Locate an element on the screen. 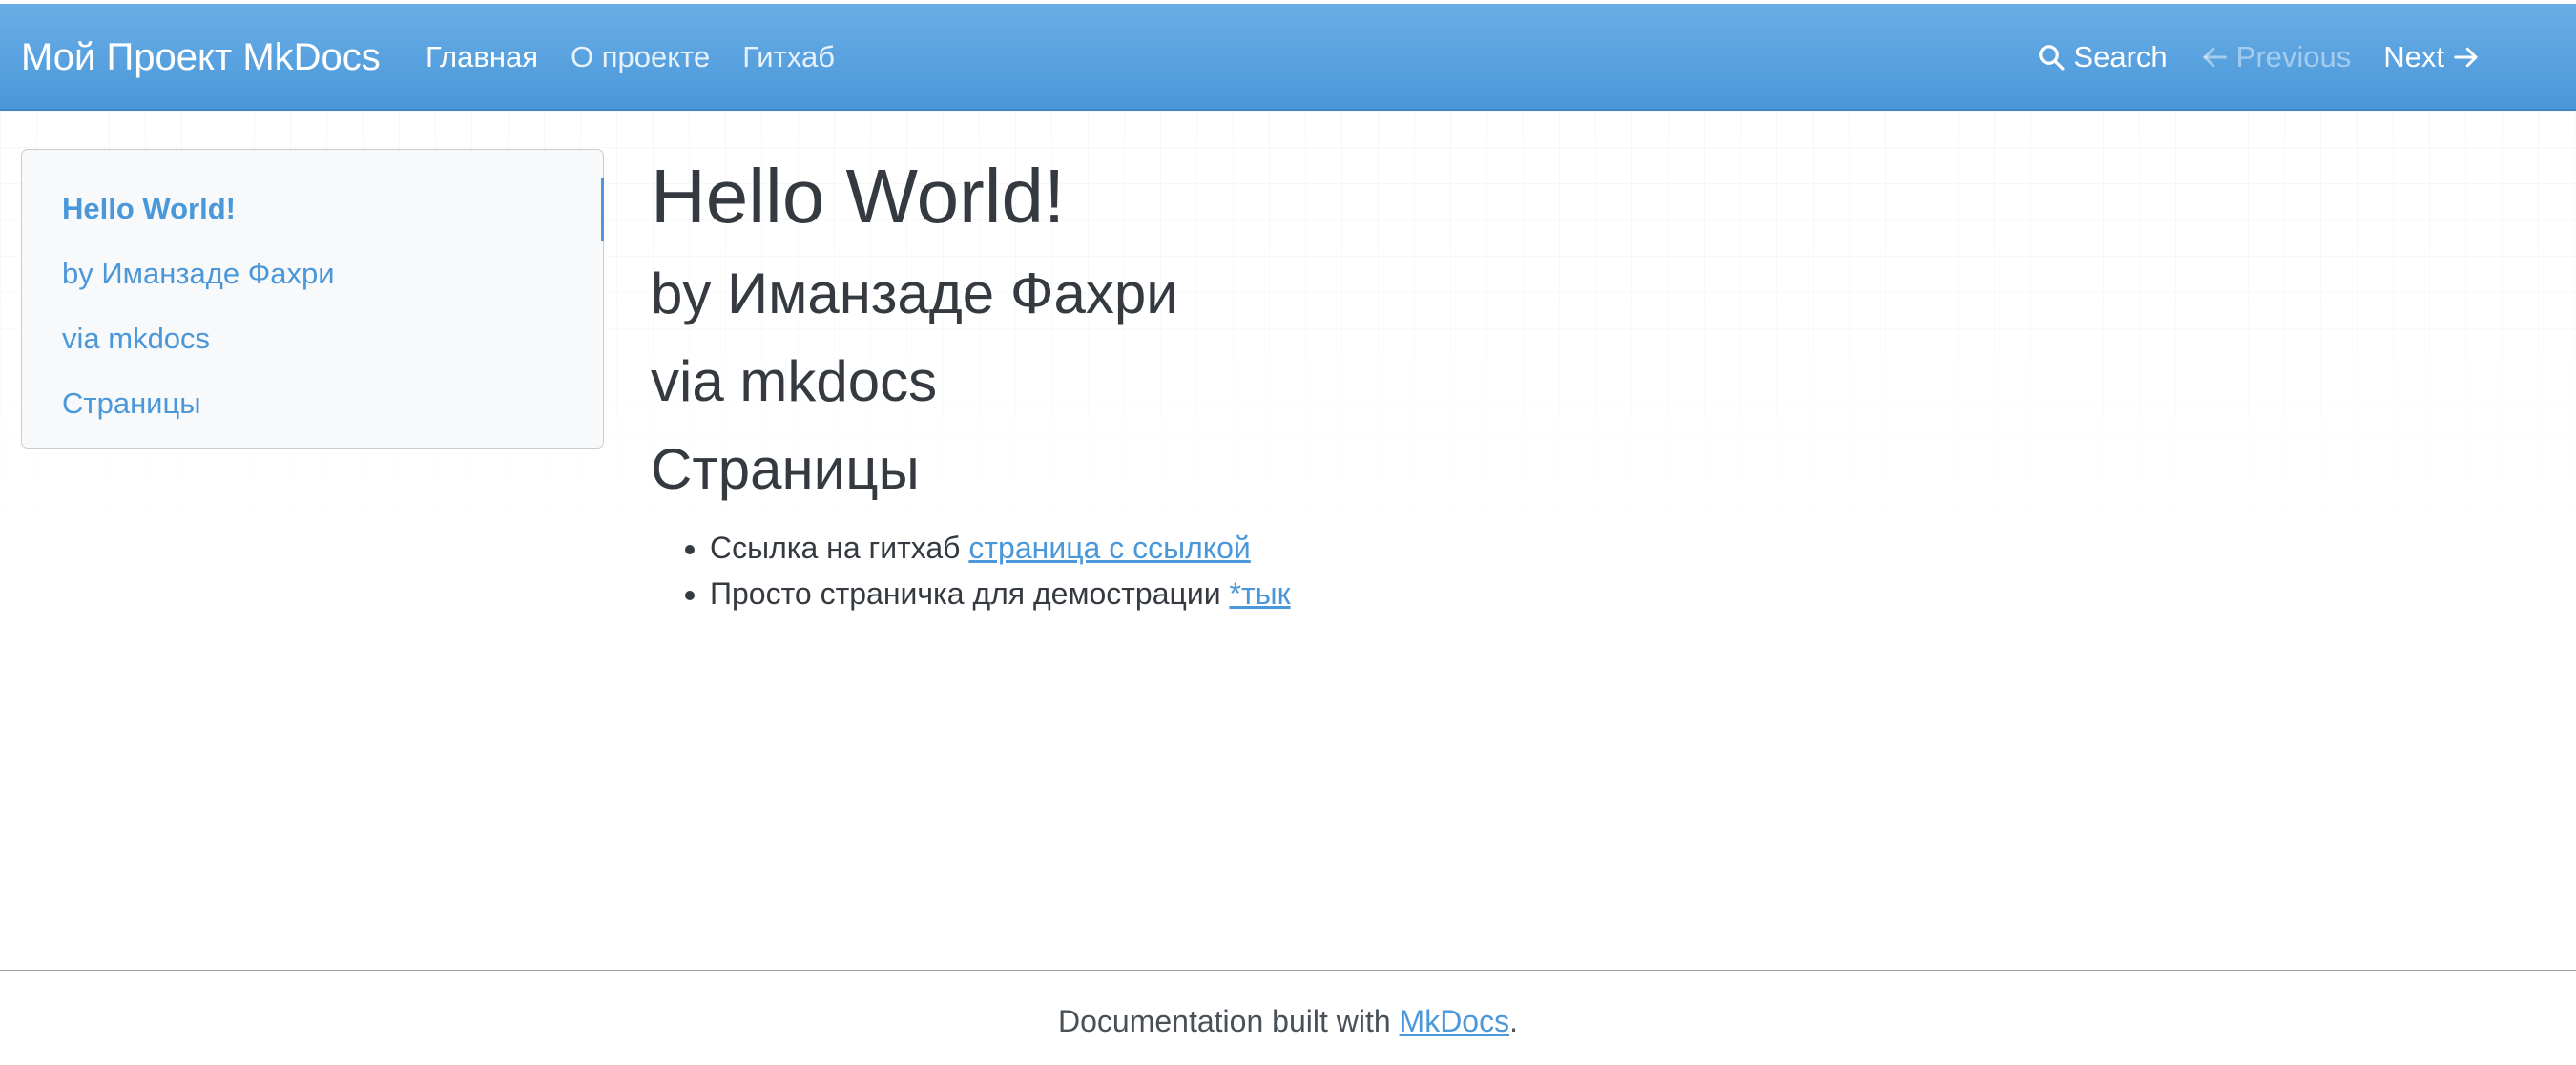 This screenshot has width=2576, height=1065. list-item: Просто страничка для демострации *тык is located at coordinates (1586, 593).